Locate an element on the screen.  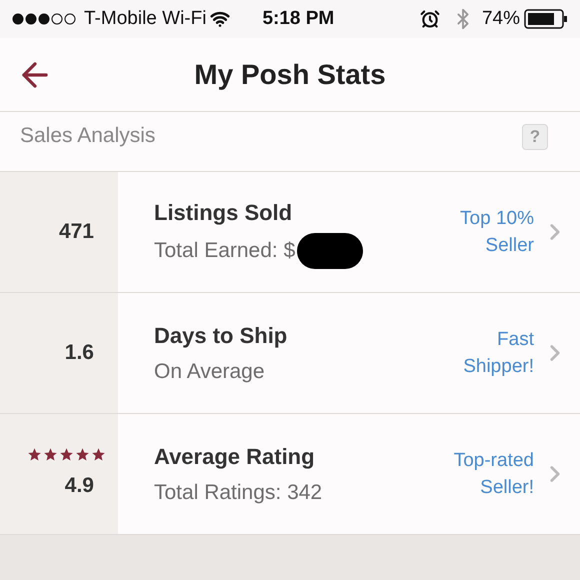
help-button: ? is located at coordinates (535, 137).